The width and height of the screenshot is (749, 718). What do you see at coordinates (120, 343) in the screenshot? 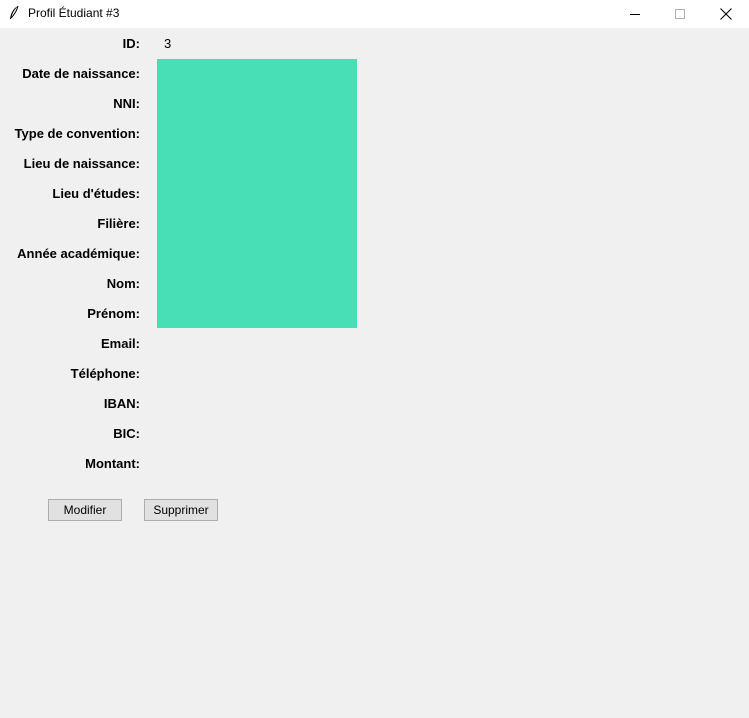
I see `label-email: Email:` at bounding box center [120, 343].